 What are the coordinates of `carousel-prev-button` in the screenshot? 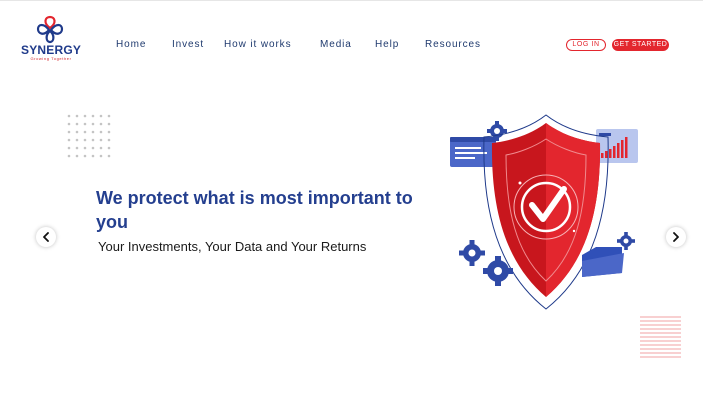 It's located at (46, 237).